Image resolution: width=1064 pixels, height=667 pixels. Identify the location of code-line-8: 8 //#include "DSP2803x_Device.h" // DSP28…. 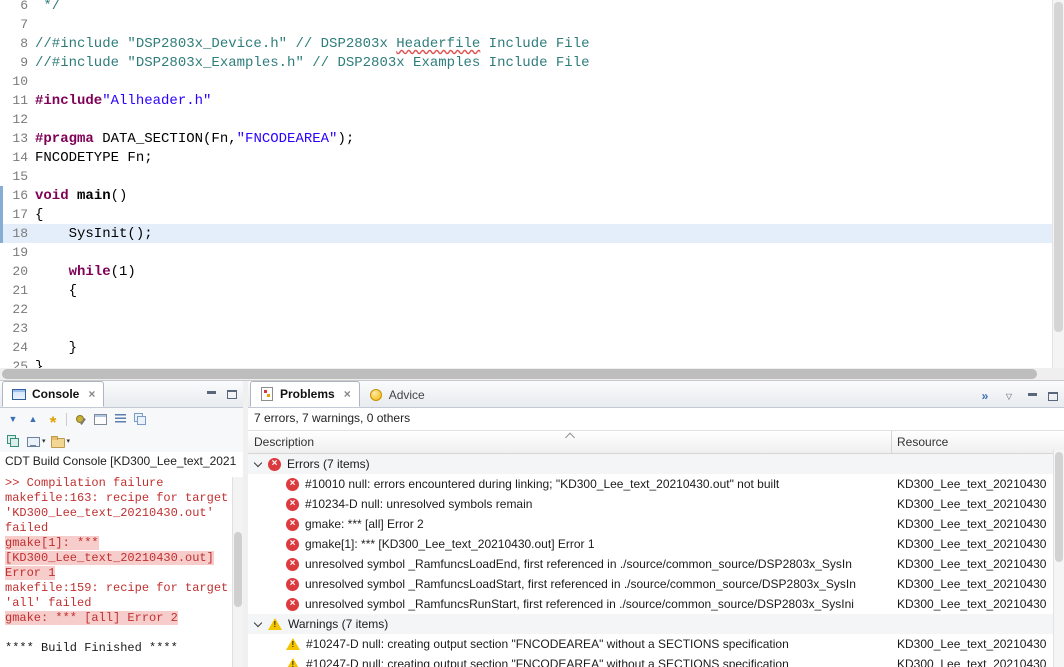
(532, 43).